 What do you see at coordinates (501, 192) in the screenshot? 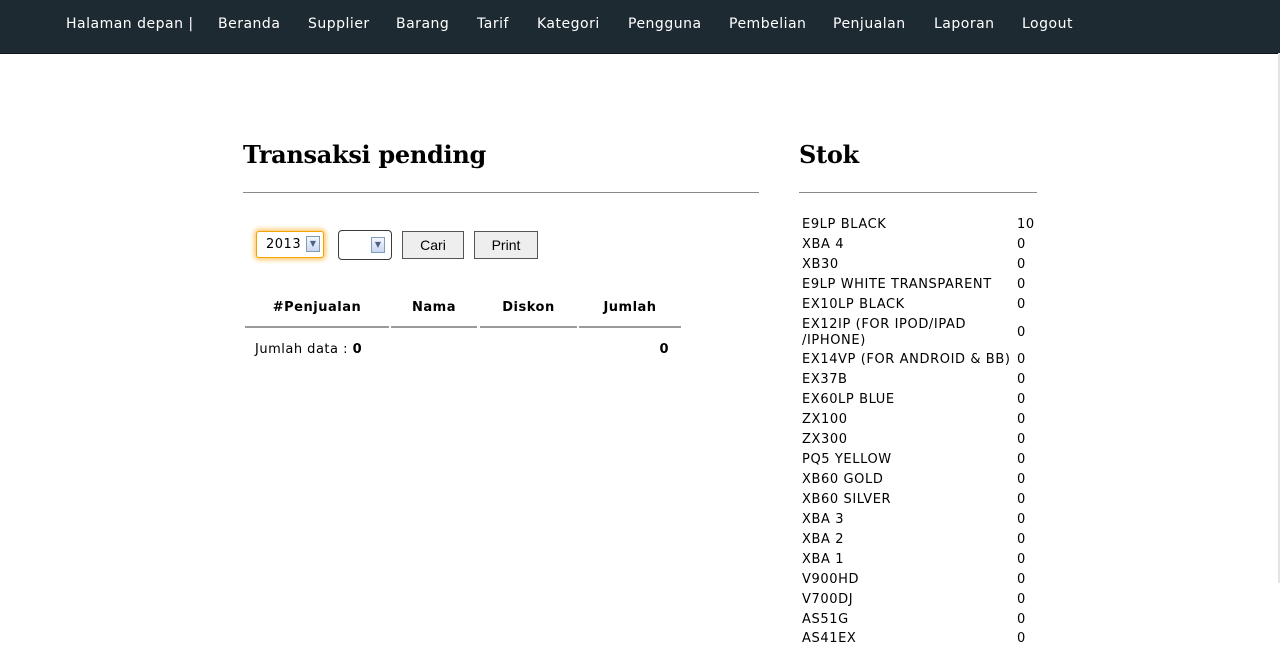
I see `pending-divider` at bounding box center [501, 192].